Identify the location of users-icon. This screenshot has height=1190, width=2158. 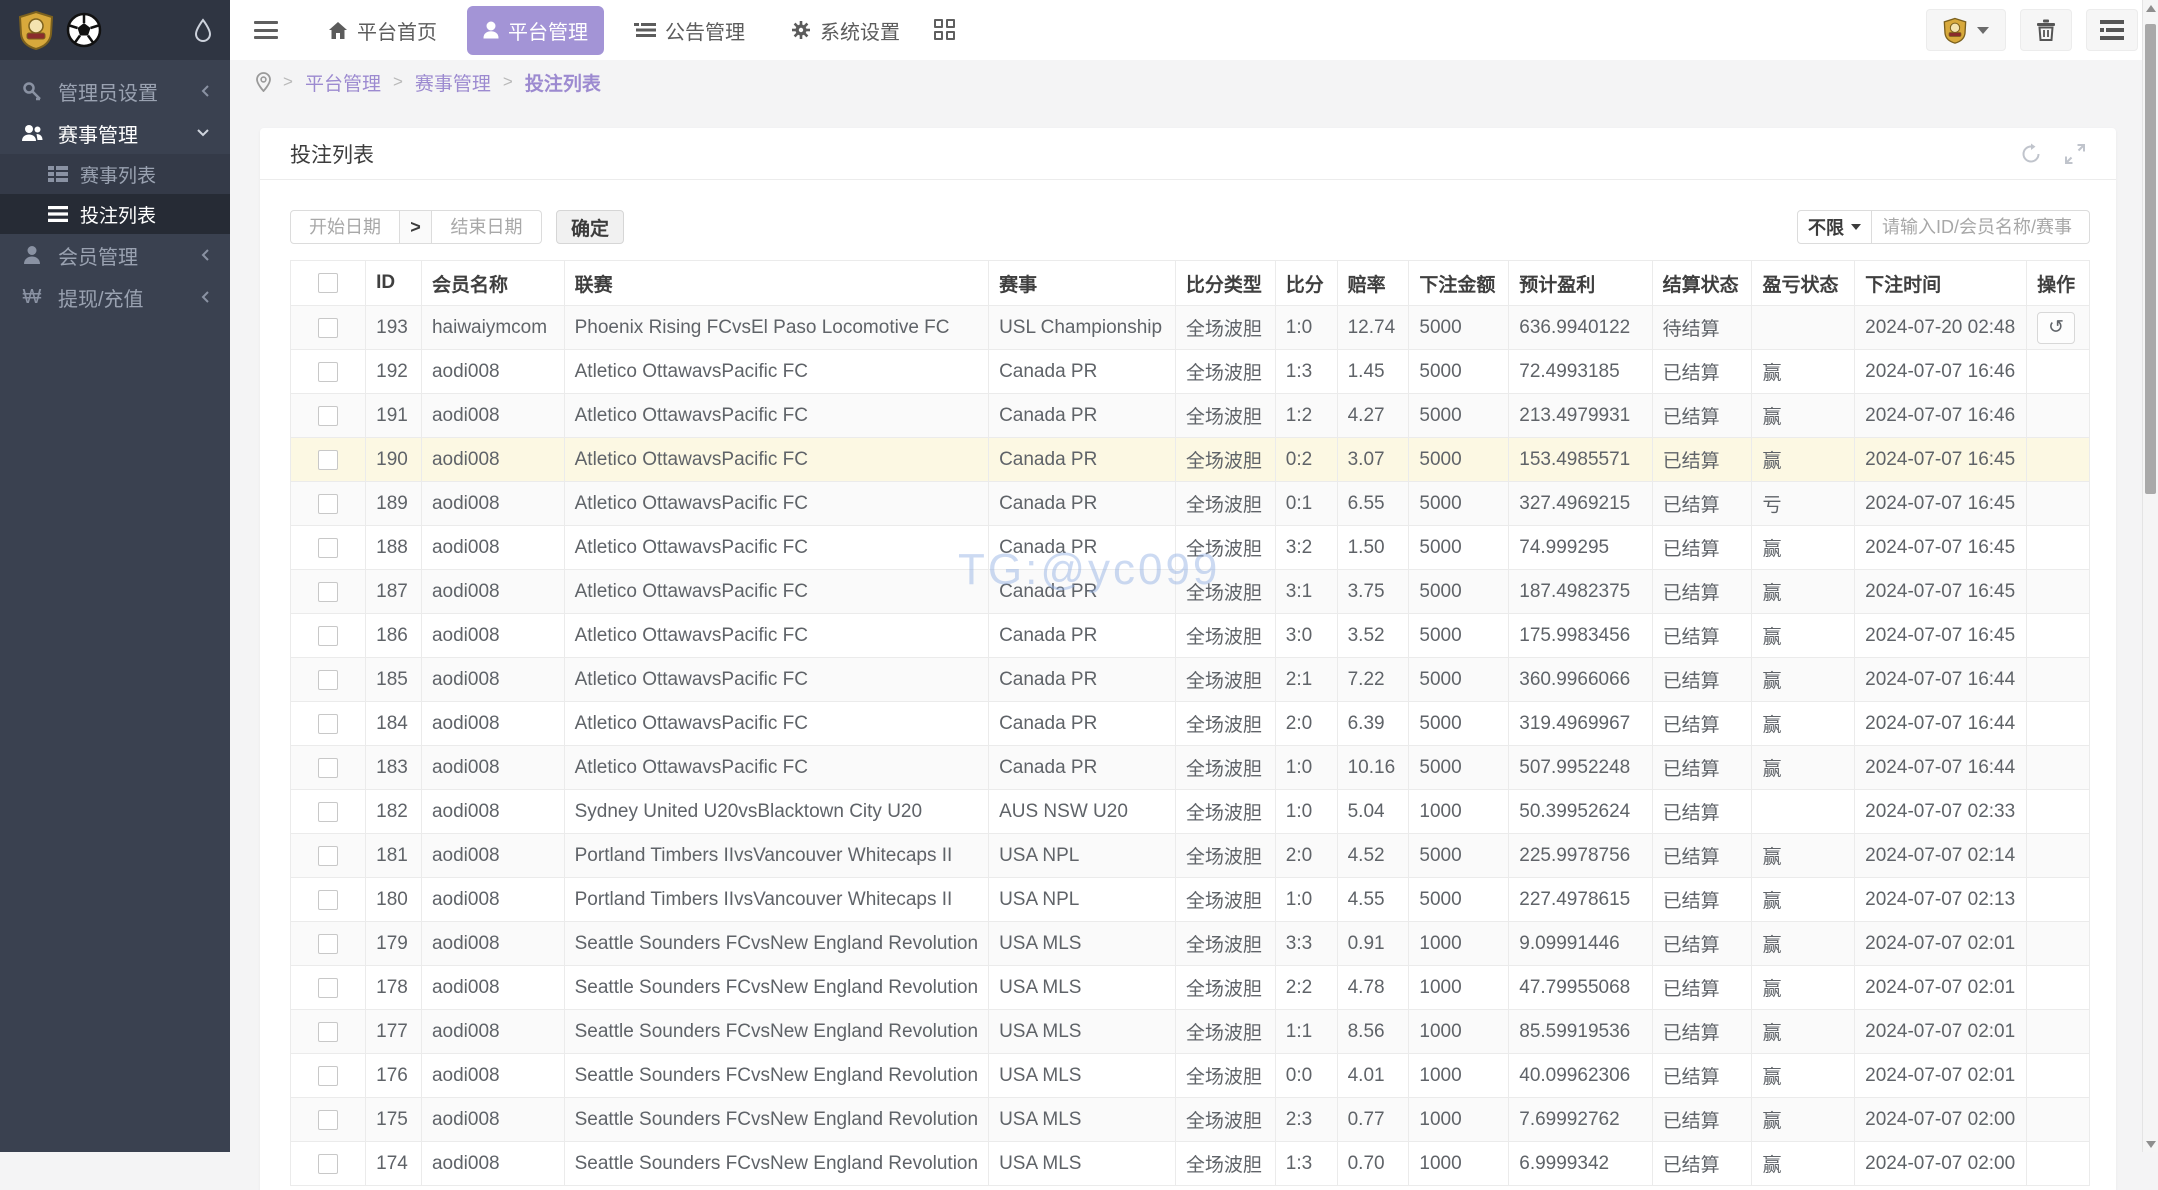
(32, 133).